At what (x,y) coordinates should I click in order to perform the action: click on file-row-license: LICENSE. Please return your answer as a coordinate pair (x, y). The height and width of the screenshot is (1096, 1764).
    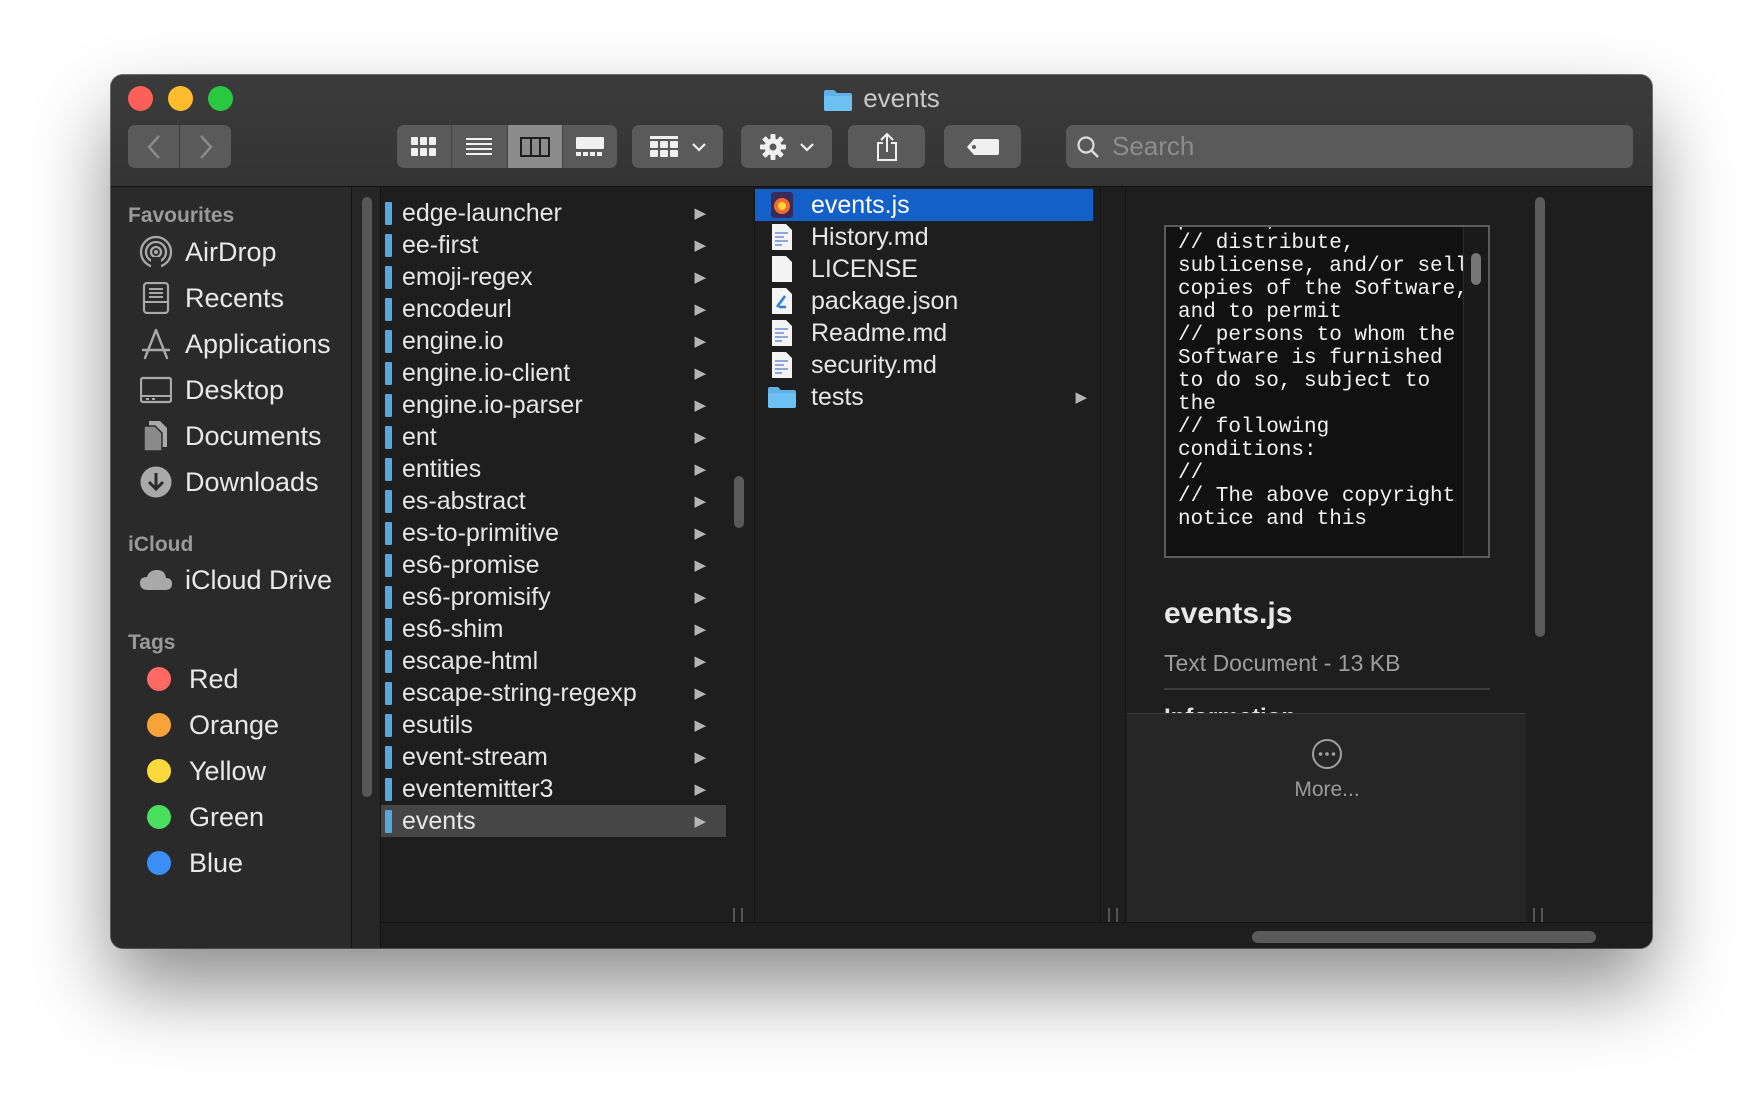
    Looking at the image, I should click on (924, 269).